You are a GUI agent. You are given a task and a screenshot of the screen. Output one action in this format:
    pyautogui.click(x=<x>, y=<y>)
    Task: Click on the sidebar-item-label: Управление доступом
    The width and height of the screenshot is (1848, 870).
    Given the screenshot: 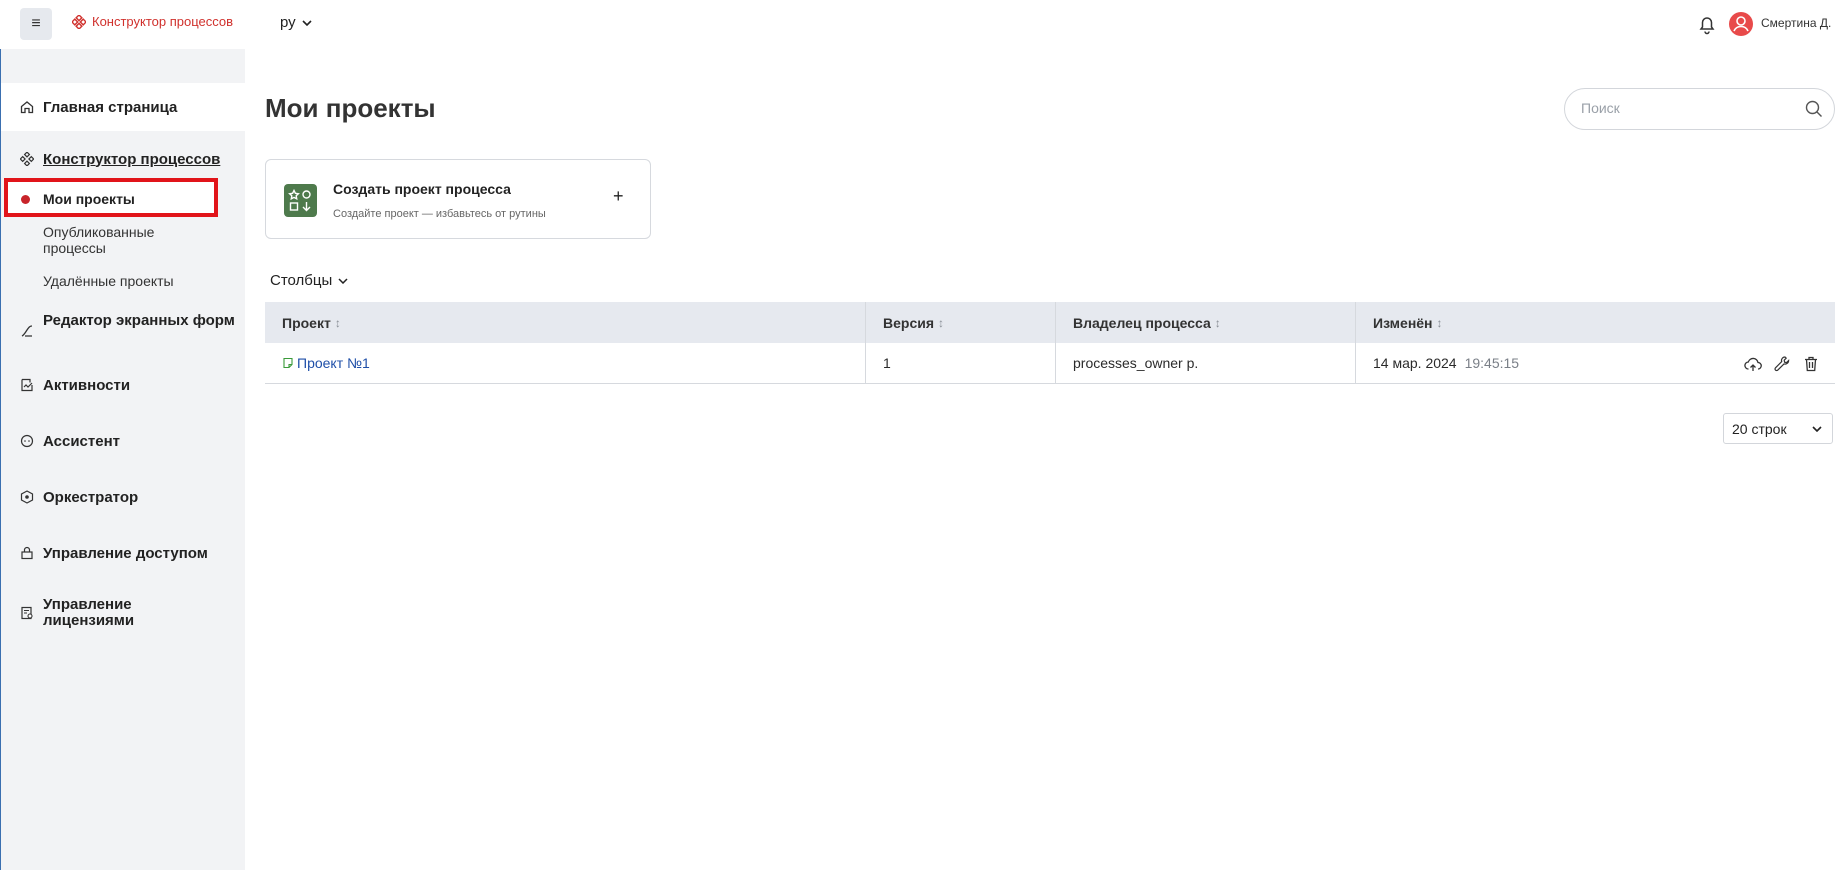 What is the action you would take?
    pyautogui.click(x=125, y=553)
    